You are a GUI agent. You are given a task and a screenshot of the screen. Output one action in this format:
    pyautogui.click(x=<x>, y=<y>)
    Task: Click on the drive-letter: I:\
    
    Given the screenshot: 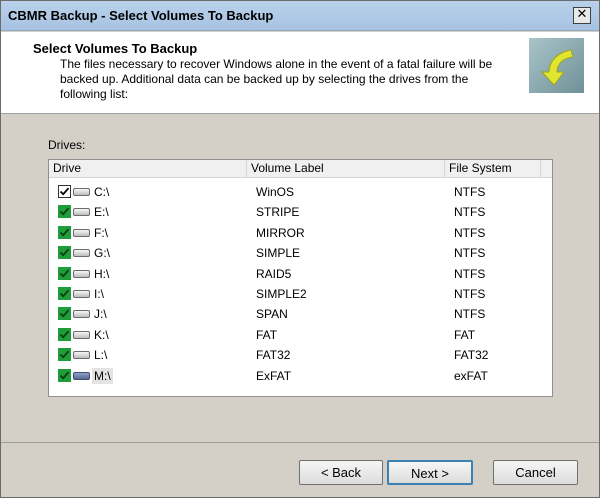 What is the action you would take?
    pyautogui.click(x=99, y=294)
    